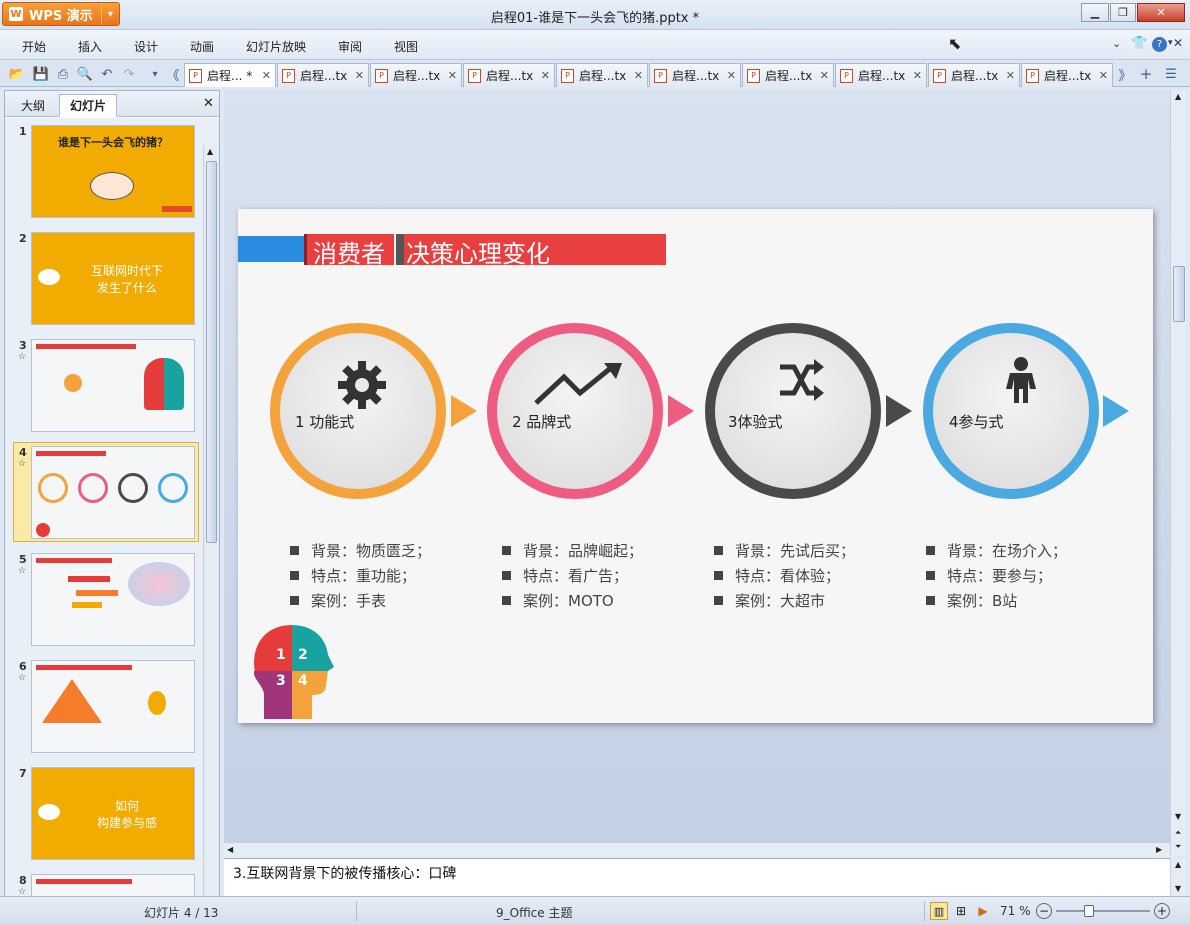 The width and height of the screenshot is (1190, 925). What do you see at coordinates (784, 576) in the screenshot?
I see `stage-list-3: 背景：先试后买； 特点：看体验； 案例：大超市` at bounding box center [784, 576].